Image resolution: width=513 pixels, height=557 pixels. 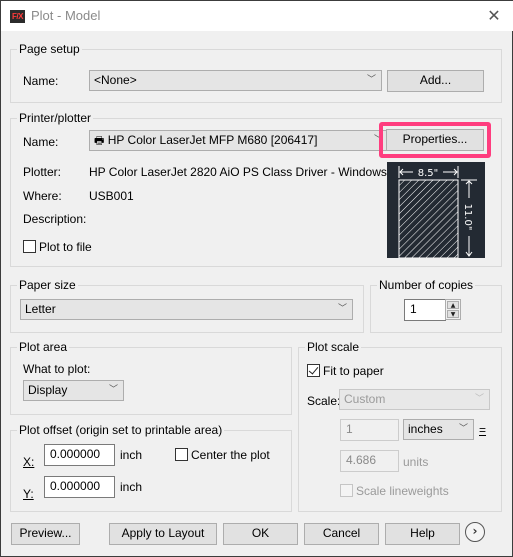 What do you see at coordinates (333, 347) in the screenshot?
I see `plot-scale-label: Plot scale` at bounding box center [333, 347].